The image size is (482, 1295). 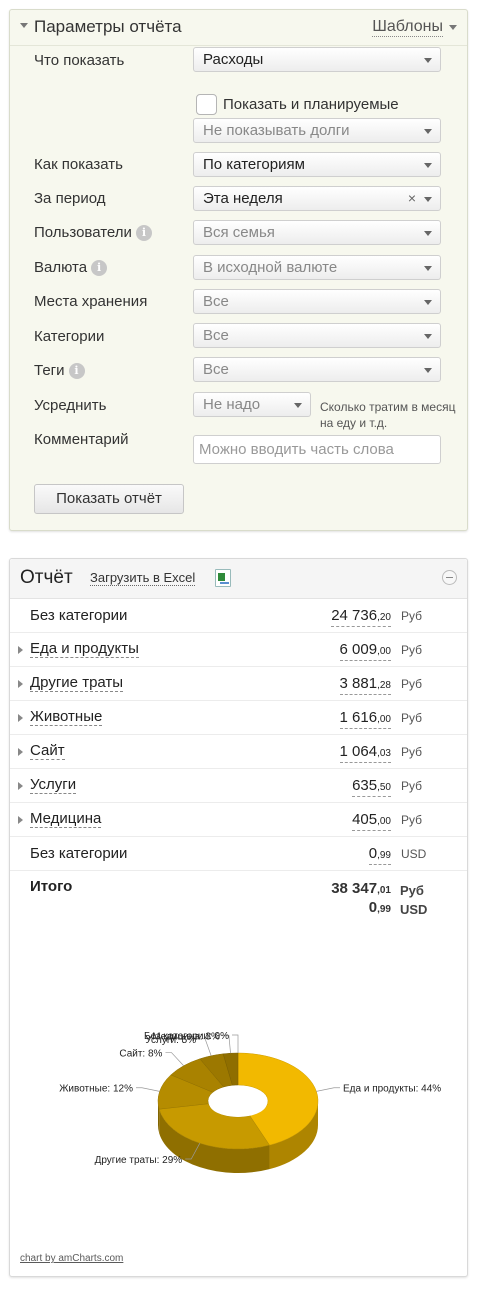 I want to click on how-select: По категориям, so click(x=317, y=164).